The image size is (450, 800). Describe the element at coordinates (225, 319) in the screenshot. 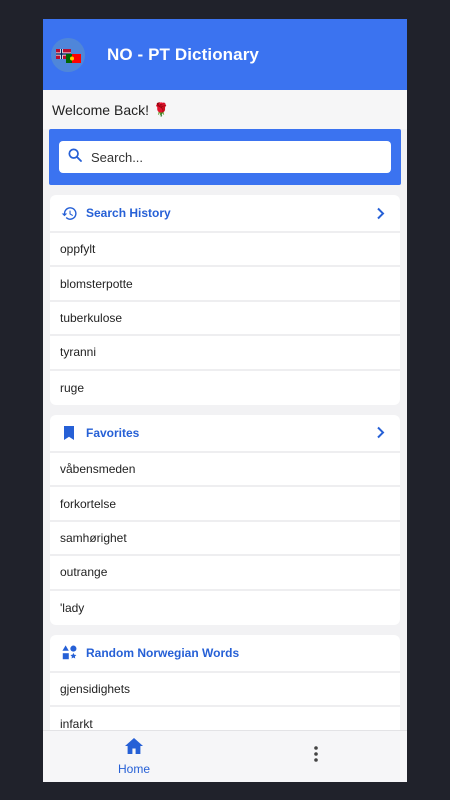

I see `history-item: tuberkulose` at that location.